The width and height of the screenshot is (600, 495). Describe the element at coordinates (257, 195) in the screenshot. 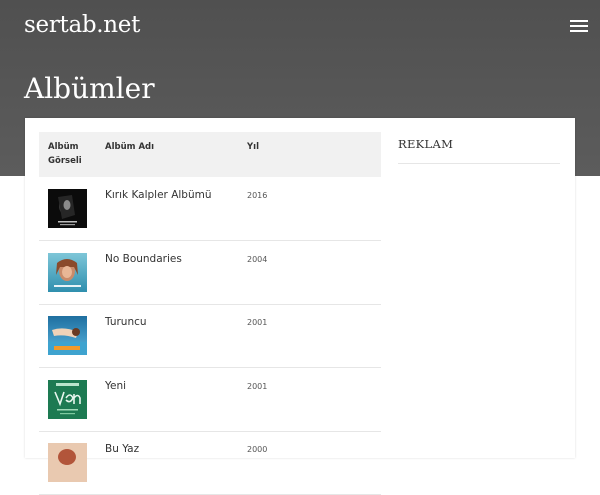

I see `album-year: 2016` at that location.